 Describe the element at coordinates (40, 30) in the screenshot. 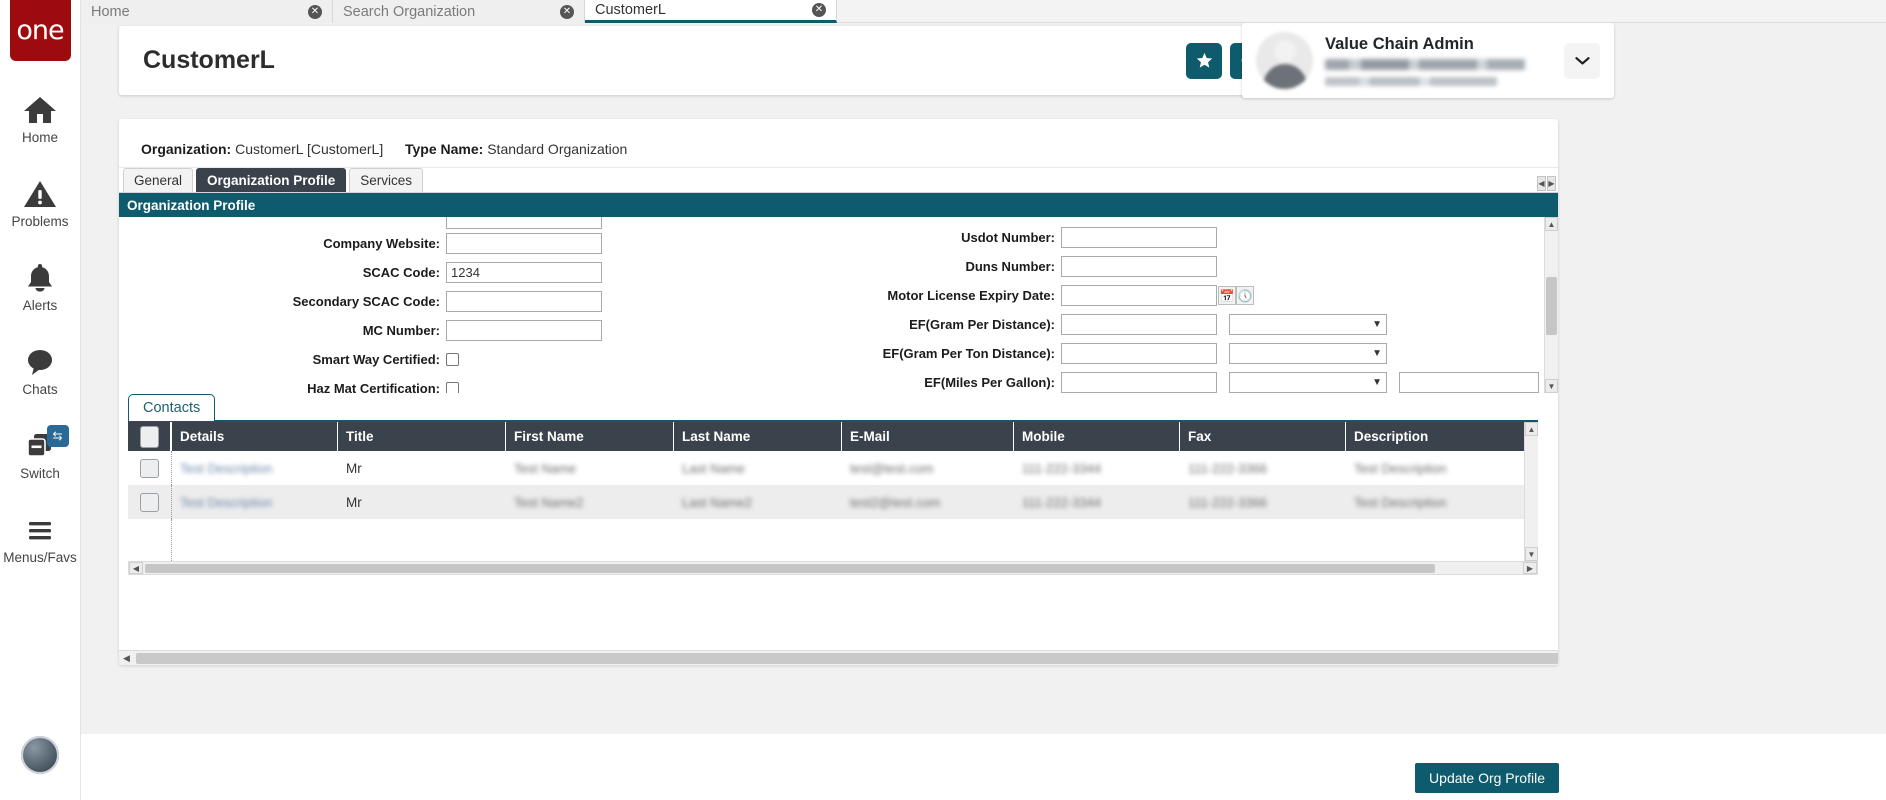

I see `app-logo: one` at that location.